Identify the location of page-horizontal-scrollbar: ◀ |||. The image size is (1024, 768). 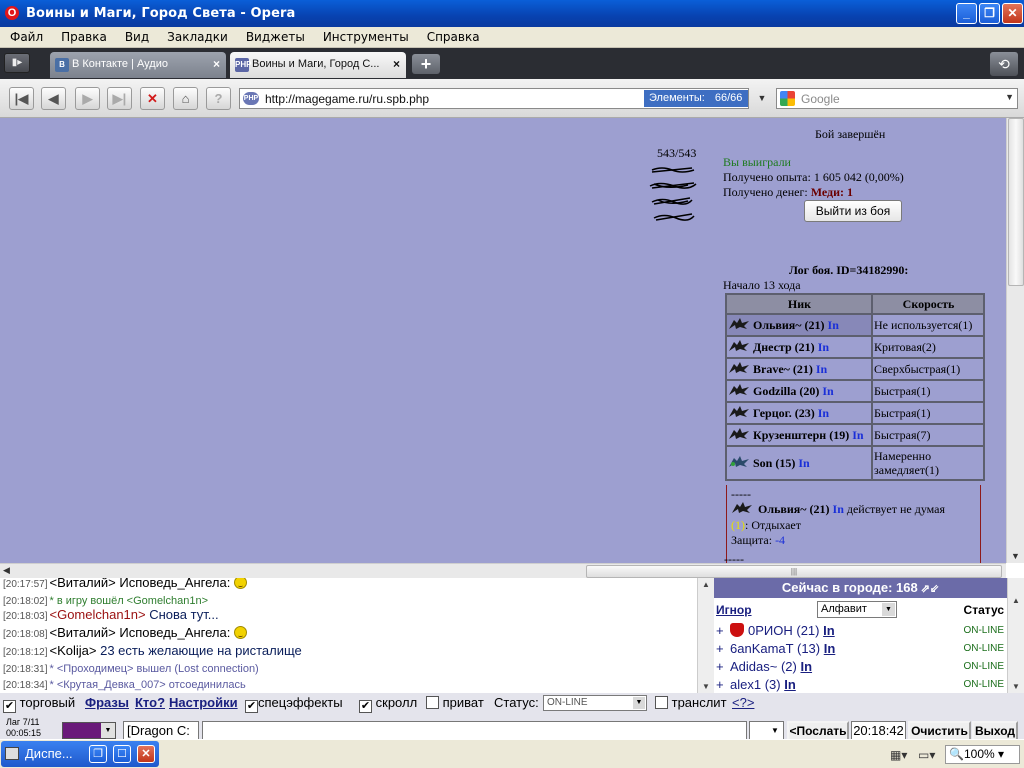
(503, 570).